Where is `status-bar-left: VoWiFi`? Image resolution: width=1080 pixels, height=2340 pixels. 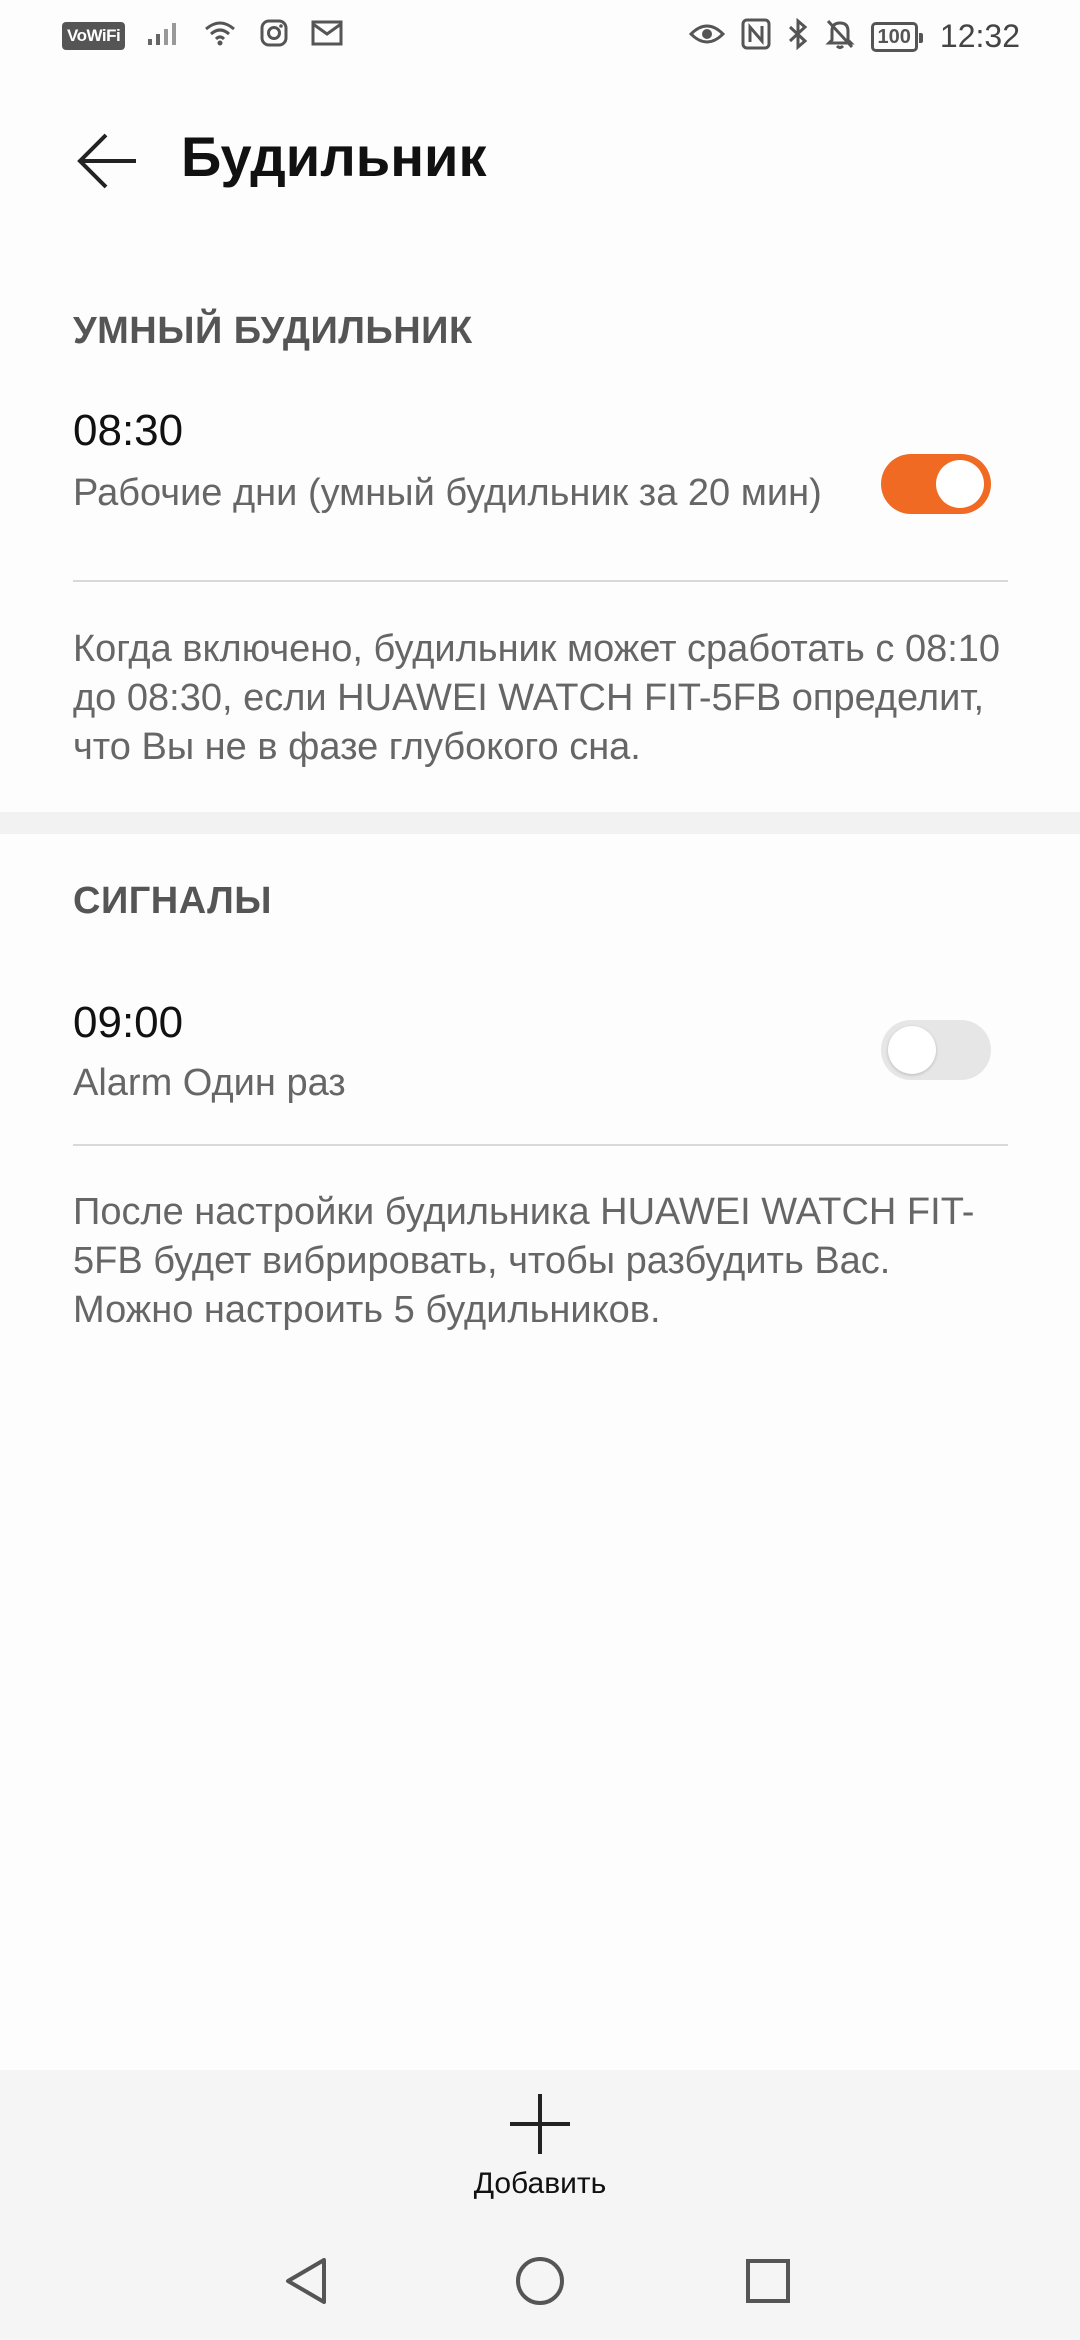 status-bar-left: VoWiFi is located at coordinates (202, 35).